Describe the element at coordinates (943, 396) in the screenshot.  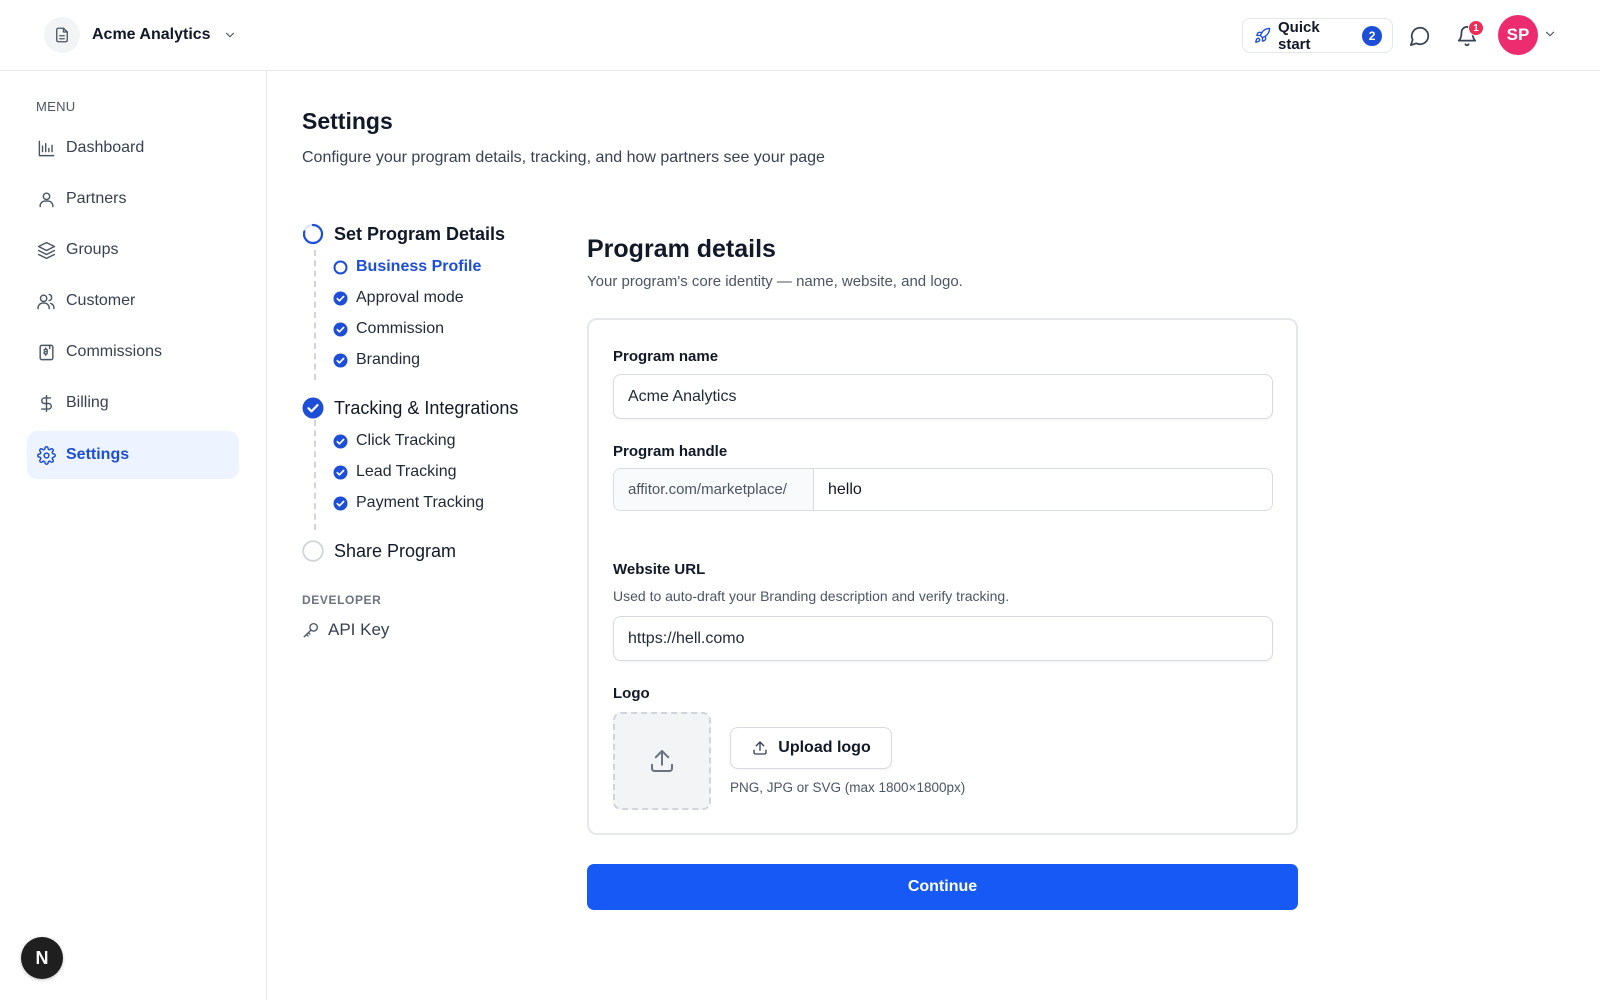
I see `program-name-input` at that location.